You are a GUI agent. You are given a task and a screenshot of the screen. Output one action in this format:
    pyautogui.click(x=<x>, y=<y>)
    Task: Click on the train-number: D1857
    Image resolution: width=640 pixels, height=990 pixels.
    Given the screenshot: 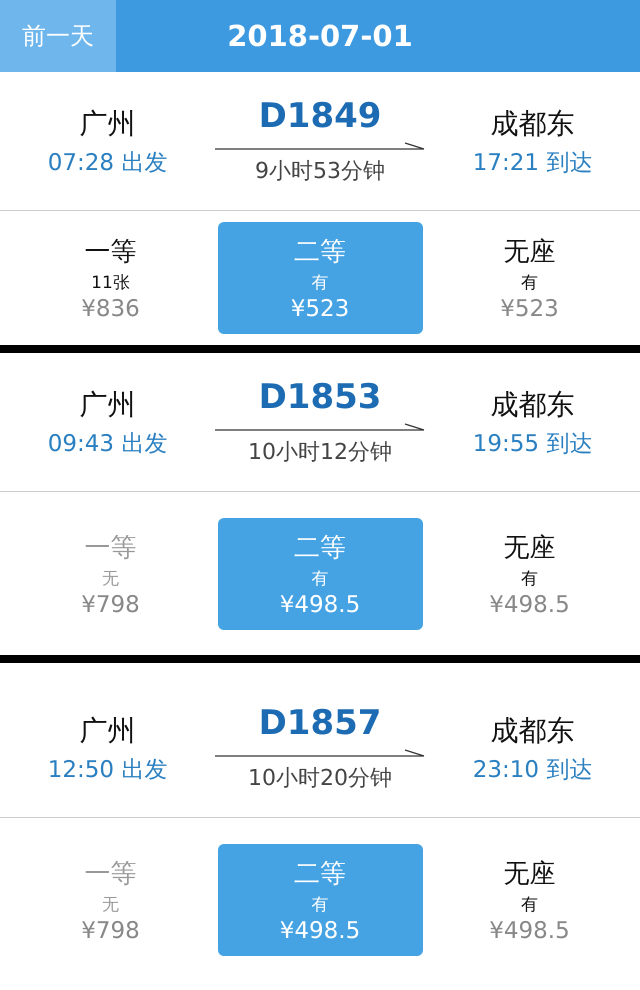 What is the action you would take?
    pyautogui.click(x=320, y=723)
    